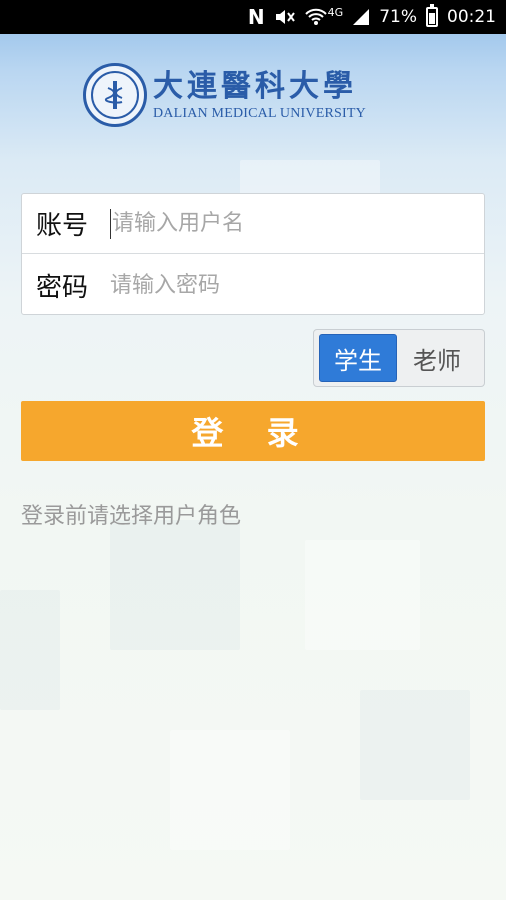 The image size is (506, 900). I want to click on university-logo: 大連醫科大學 DALIAN MEDICAL UNIVERSITY, so click(228, 95).